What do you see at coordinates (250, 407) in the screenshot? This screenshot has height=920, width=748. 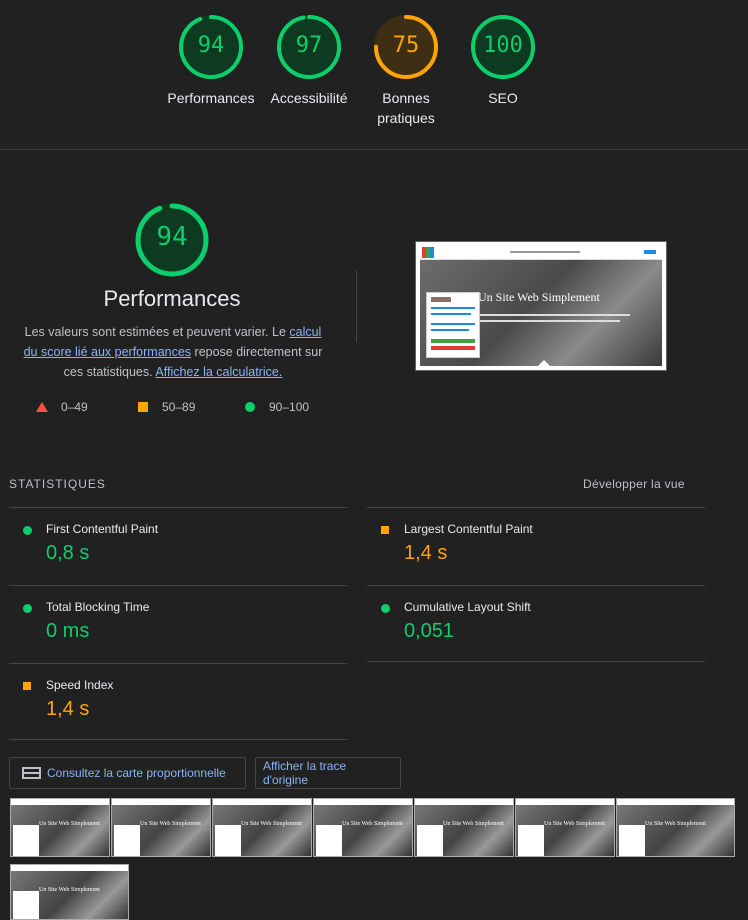 I see `circle-icon` at bounding box center [250, 407].